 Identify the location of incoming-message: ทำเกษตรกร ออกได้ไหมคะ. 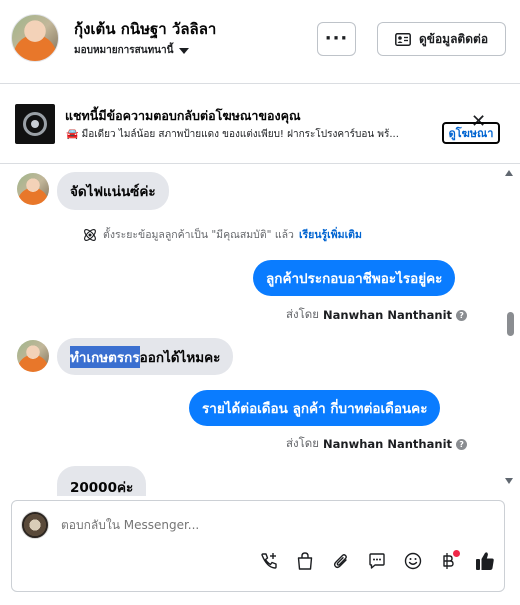
(145, 356).